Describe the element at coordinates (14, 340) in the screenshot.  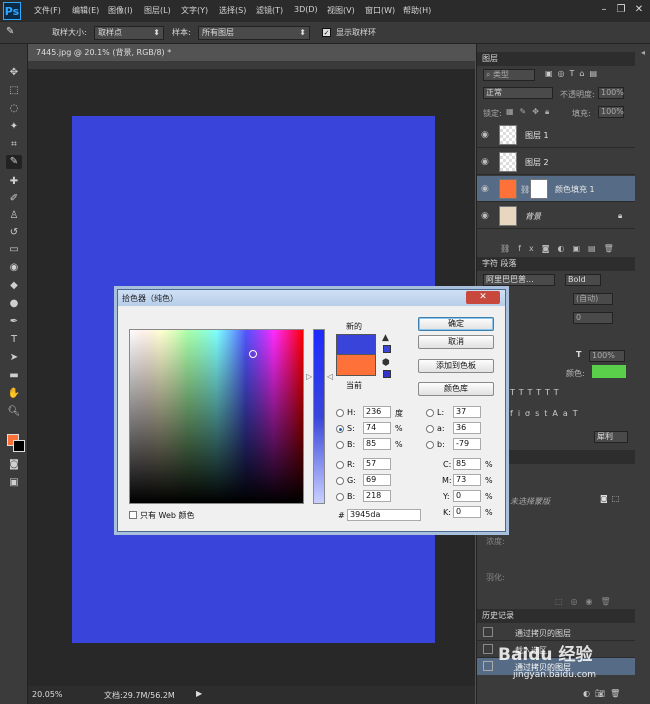
I see `type-tool-icon: T` at that location.